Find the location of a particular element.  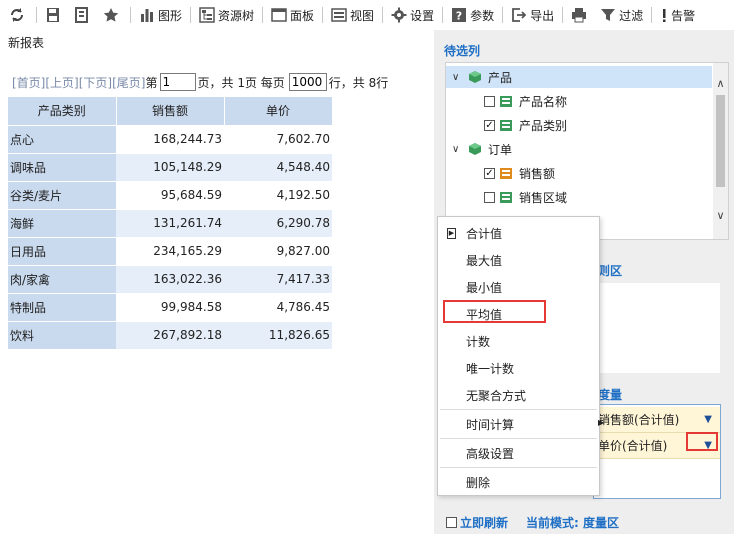

table-row: 日用品 234,165.29 9,827.00 is located at coordinates (170, 250).